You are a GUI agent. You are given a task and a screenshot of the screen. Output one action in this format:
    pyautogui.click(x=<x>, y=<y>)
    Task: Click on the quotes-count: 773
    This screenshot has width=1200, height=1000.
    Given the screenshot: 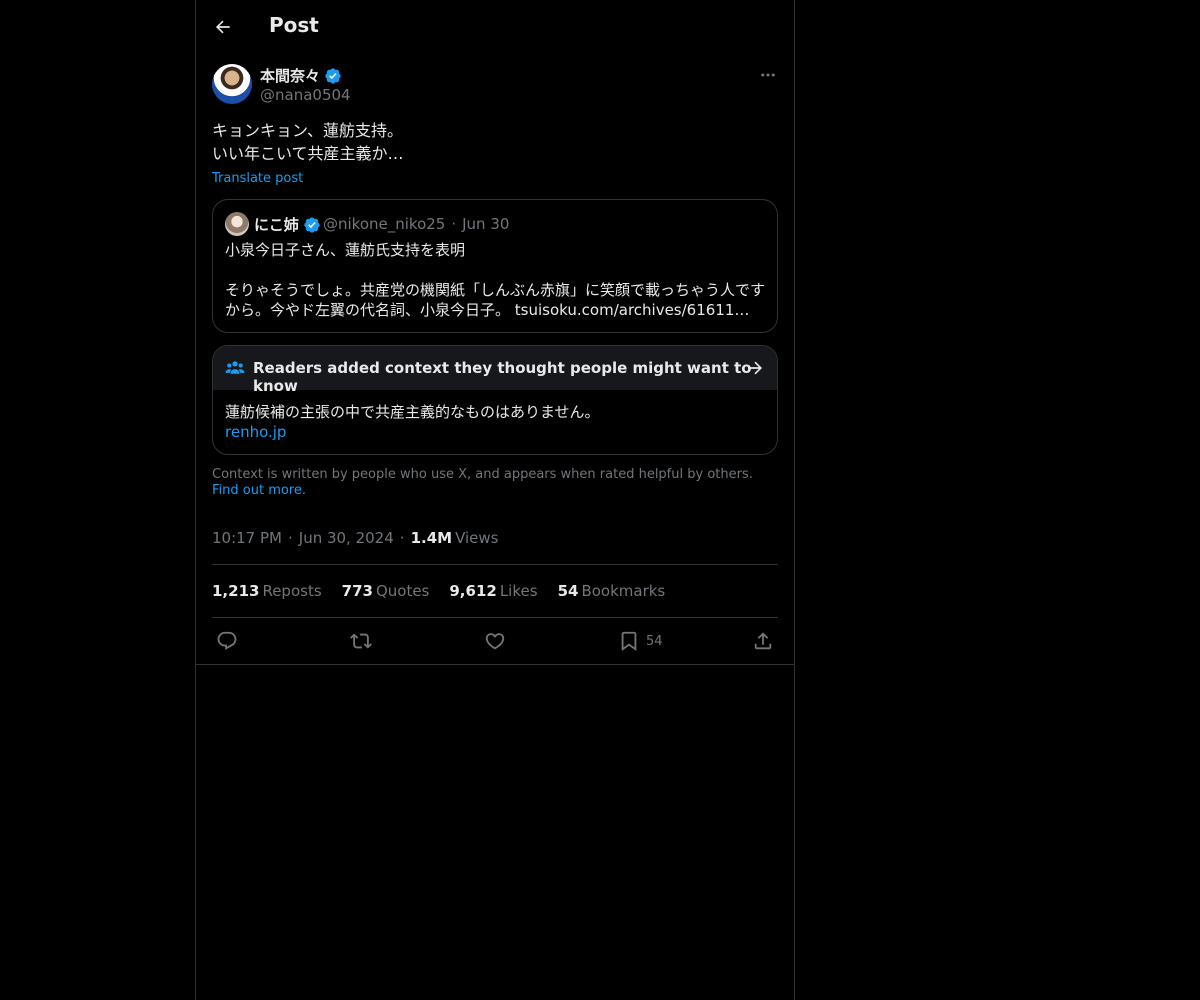 What is the action you would take?
    pyautogui.click(x=357, y=591)
    